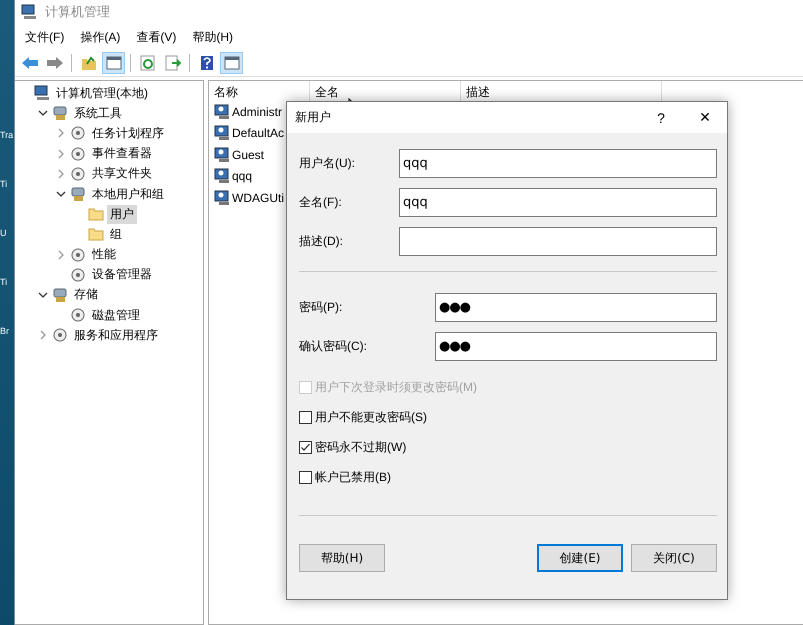 The width and height of the screenshot is (803, 625). What do you see at coordinates (207, 63) in the screenshot?
I see `help-icon` at bounding box center [207, 63].